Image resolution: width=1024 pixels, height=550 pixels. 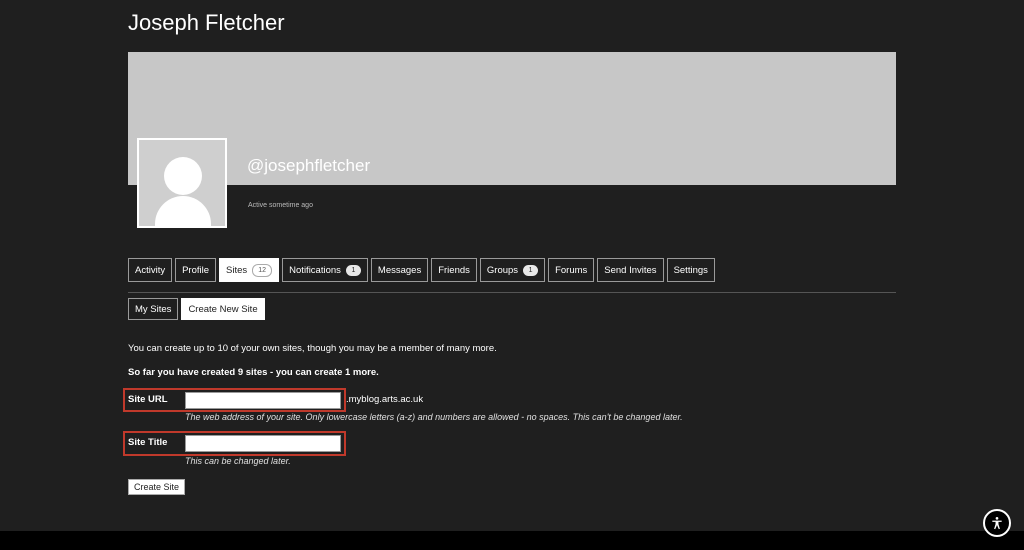 I want to click on accessibility-icon, so click(x=997, y=523).